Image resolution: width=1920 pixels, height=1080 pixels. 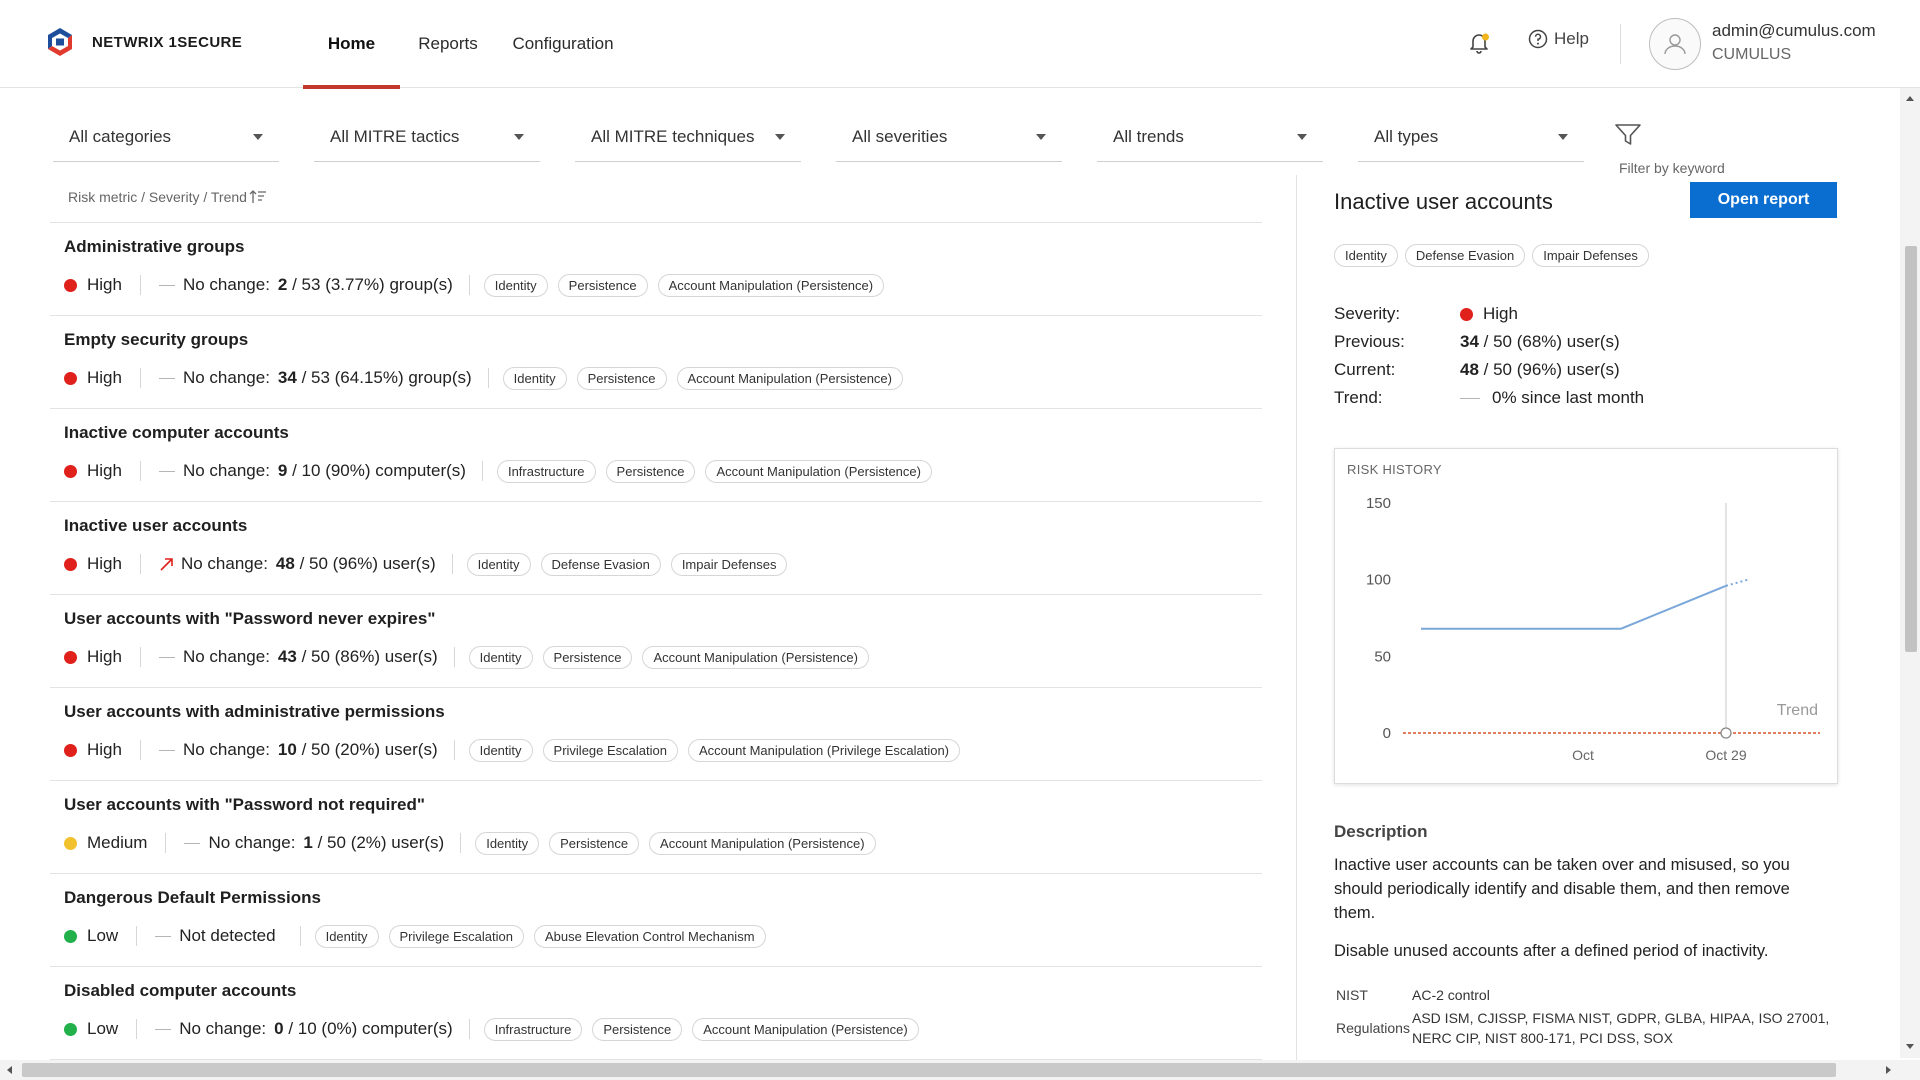 What do you see at coordinates (1620, 44) in the screenshot?
I see `header-divider` at bounding box center [1620, 44].